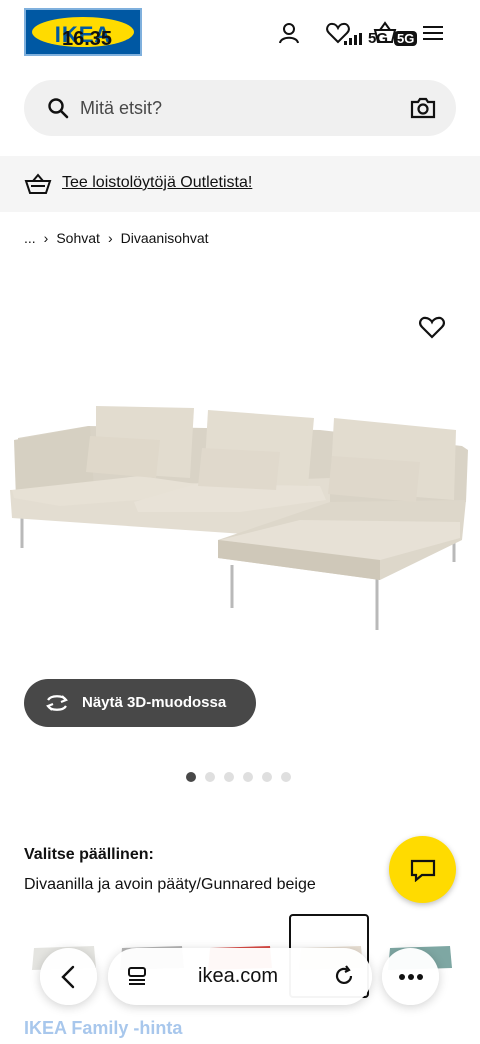 This screenshot has height=1044, width=480. I want to click on view-3d-button: Näytä 3D-muodossa, so click(140, 703).